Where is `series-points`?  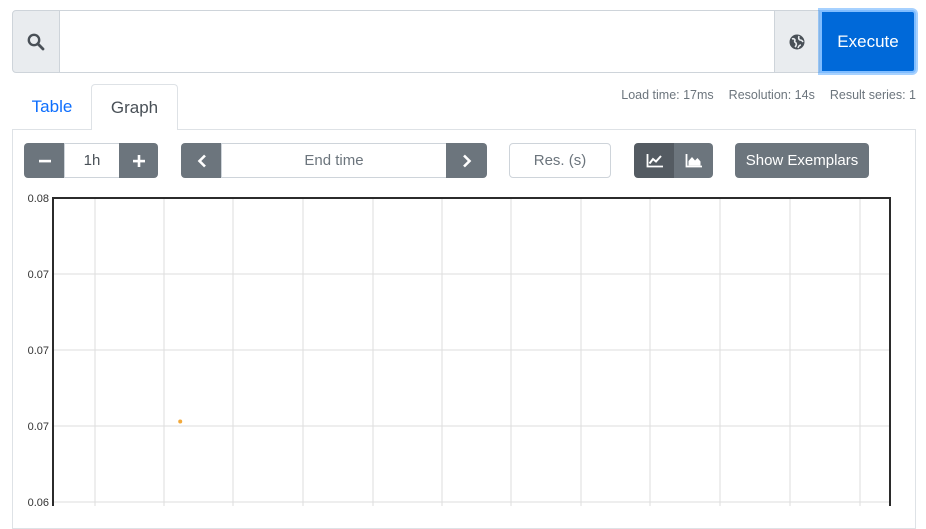
series-points is located at coordinates (180, 421).